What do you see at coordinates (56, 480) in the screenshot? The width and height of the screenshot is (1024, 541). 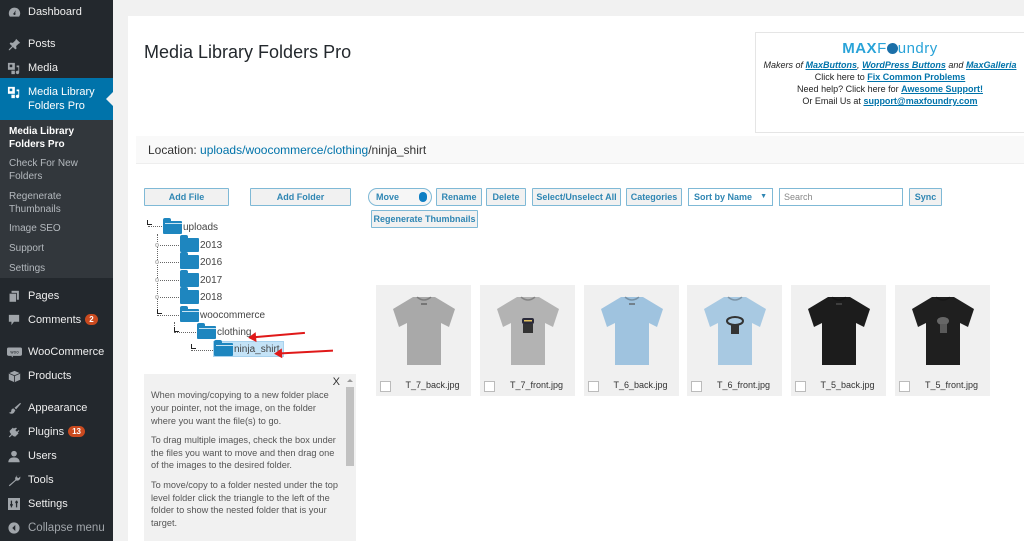 I see `sidebar-item-tools: Tools` at bounding box center [56, 480].